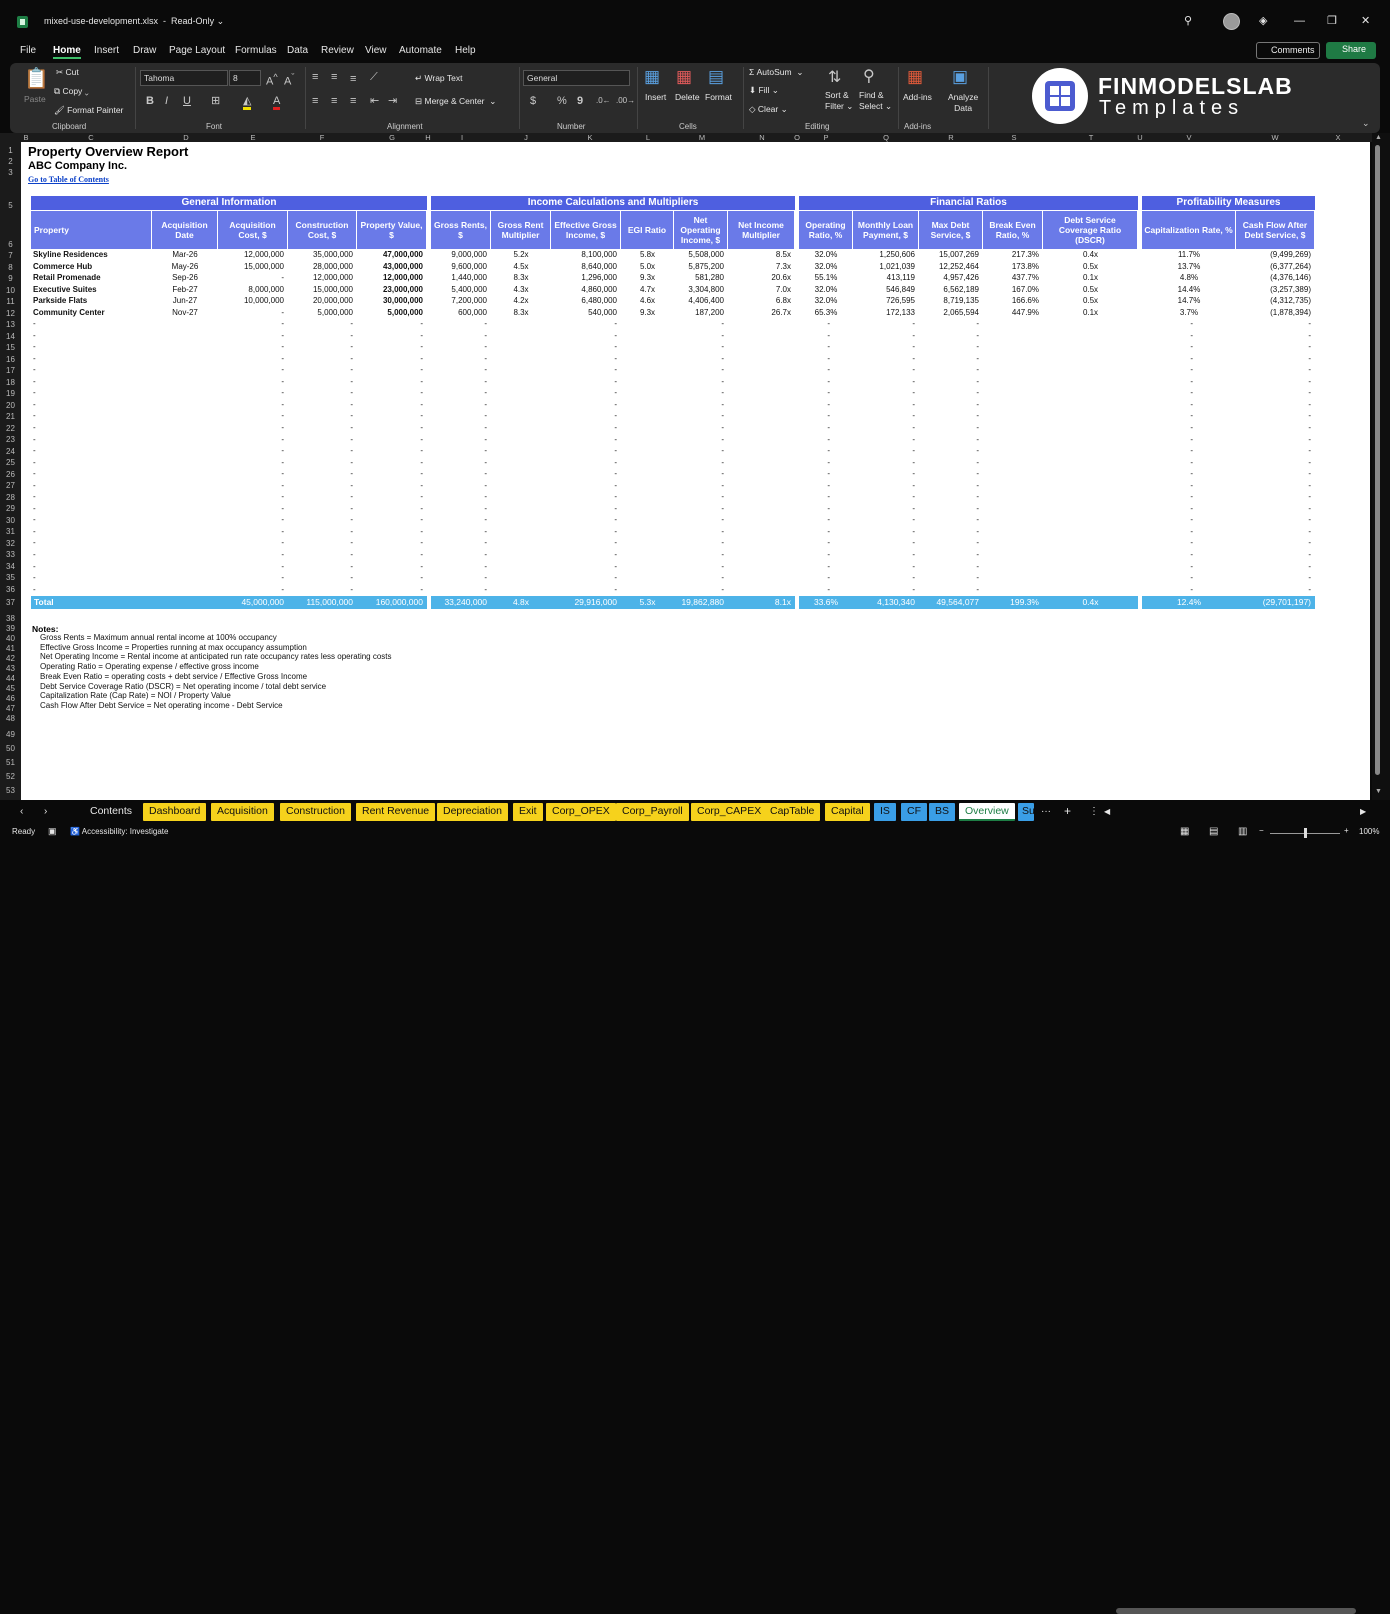 This screenshot has width=1390, height=1614. Describe the element at coordinates (459, 277) in the screenshot. I see `table-cell: 1,440,000` at that location.